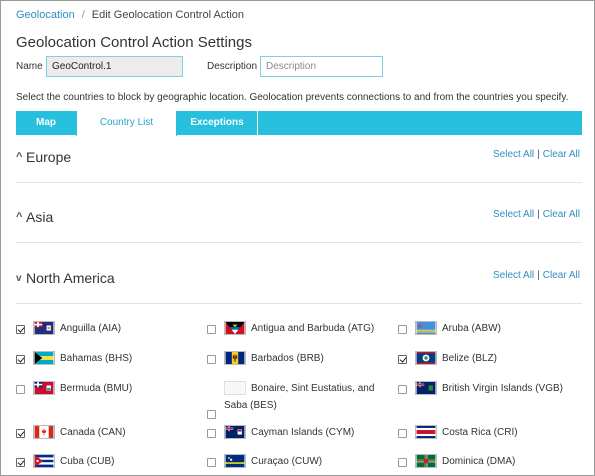 This screenshot has height=476, width=595. Describe the element at coordinates (426, 388) in the screenshot. I see `british-virgin-islands-flag-icon` at that location.